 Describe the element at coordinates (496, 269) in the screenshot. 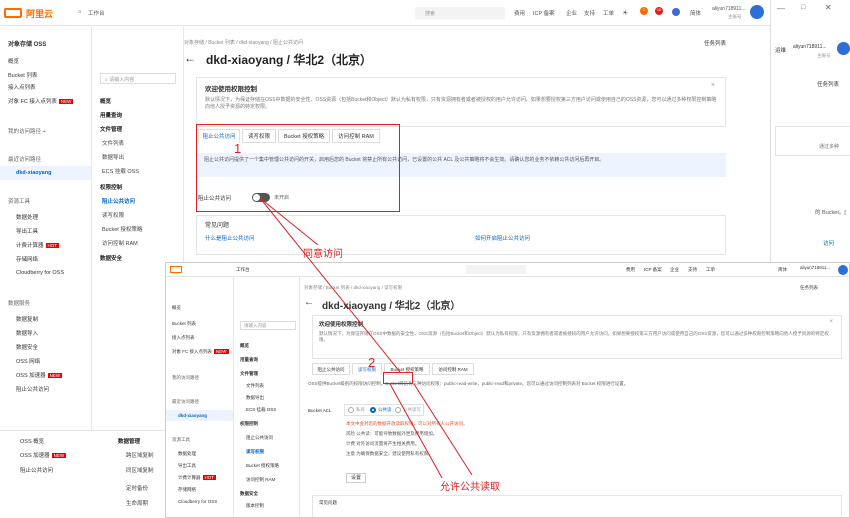

I see `shot2-search-input` at that location.